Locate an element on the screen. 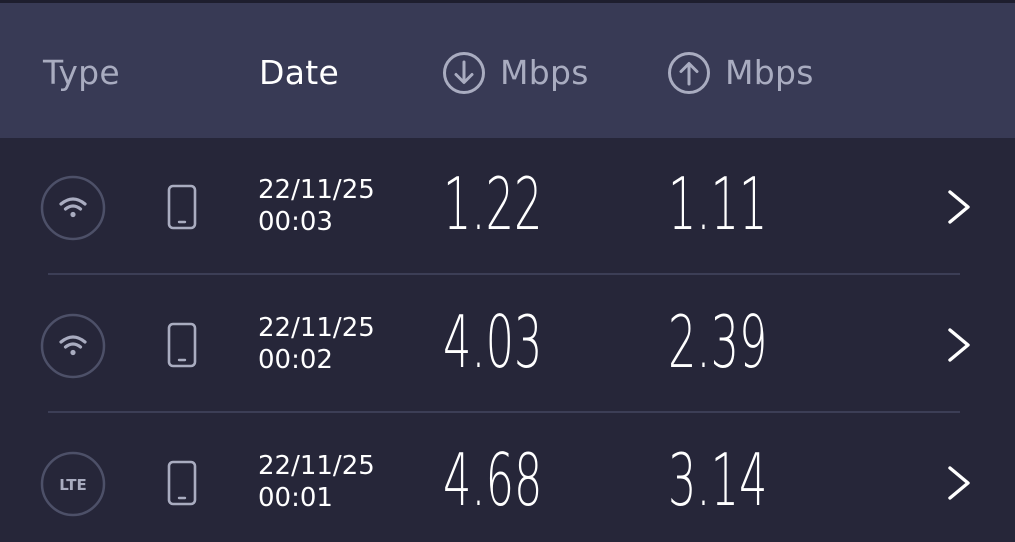  upload-speed: 1.11 is located at coordinates (718, 204).